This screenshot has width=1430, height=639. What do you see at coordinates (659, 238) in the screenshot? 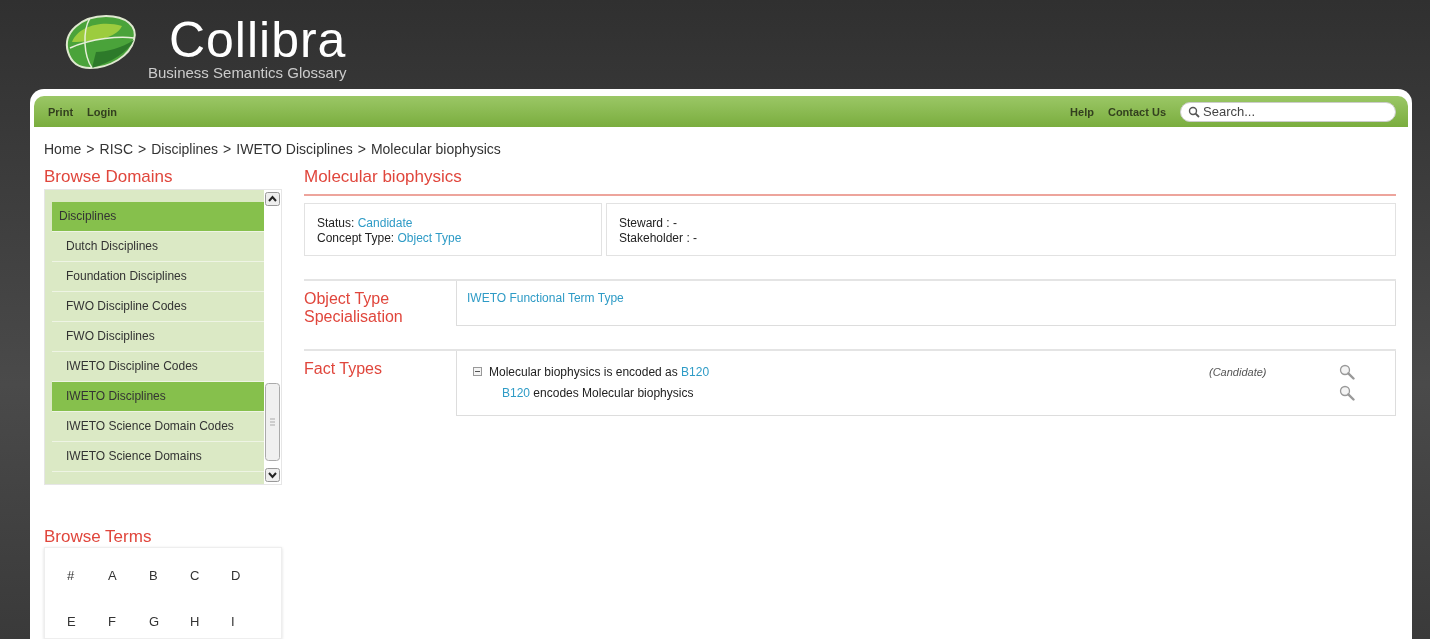
I see `info-line: Stakeholder : -` at bounding box center [659, 238].